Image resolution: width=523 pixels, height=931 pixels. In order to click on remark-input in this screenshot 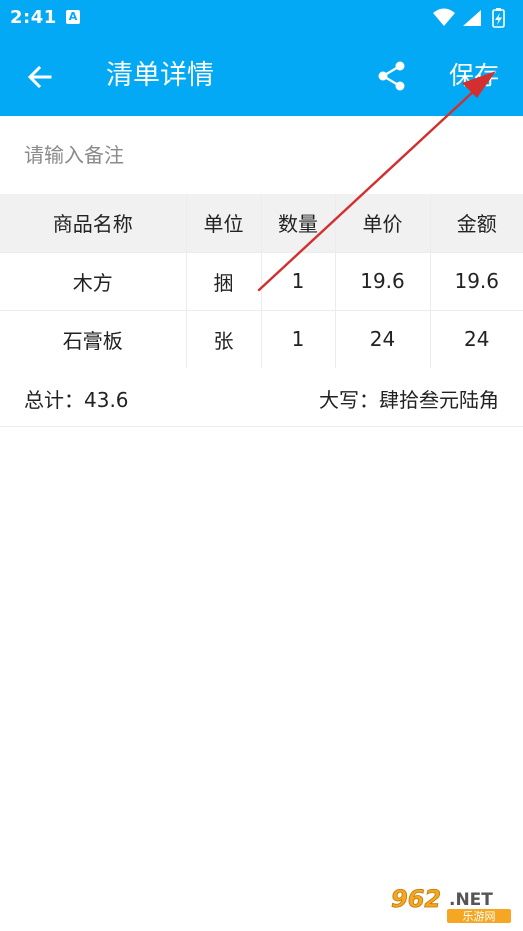, I will do `click(259, 155)`.